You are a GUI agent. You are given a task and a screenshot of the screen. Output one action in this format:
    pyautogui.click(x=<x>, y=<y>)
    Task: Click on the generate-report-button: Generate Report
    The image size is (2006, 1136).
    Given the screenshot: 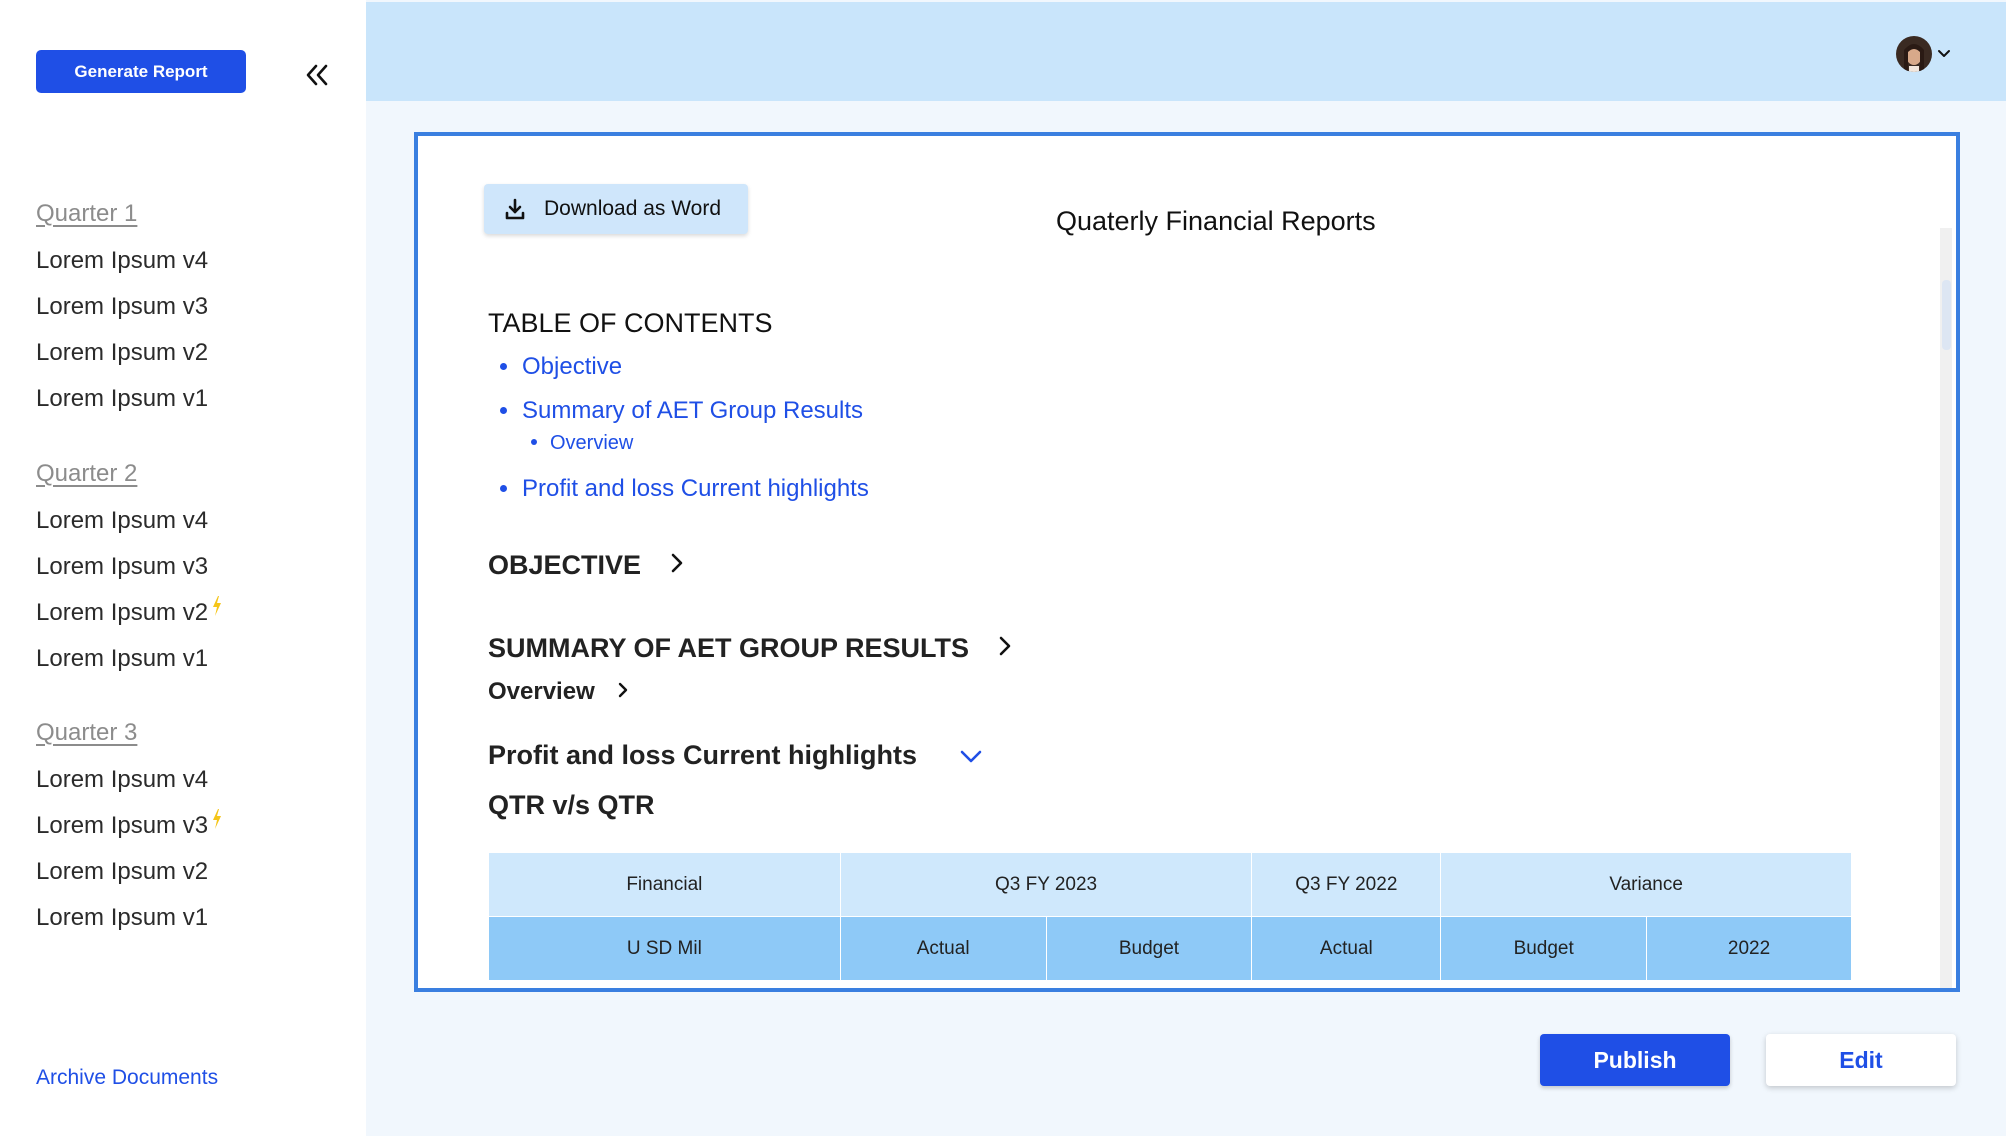 What is the action you would take?
    pyautogui.click(x=141, y=71)
    